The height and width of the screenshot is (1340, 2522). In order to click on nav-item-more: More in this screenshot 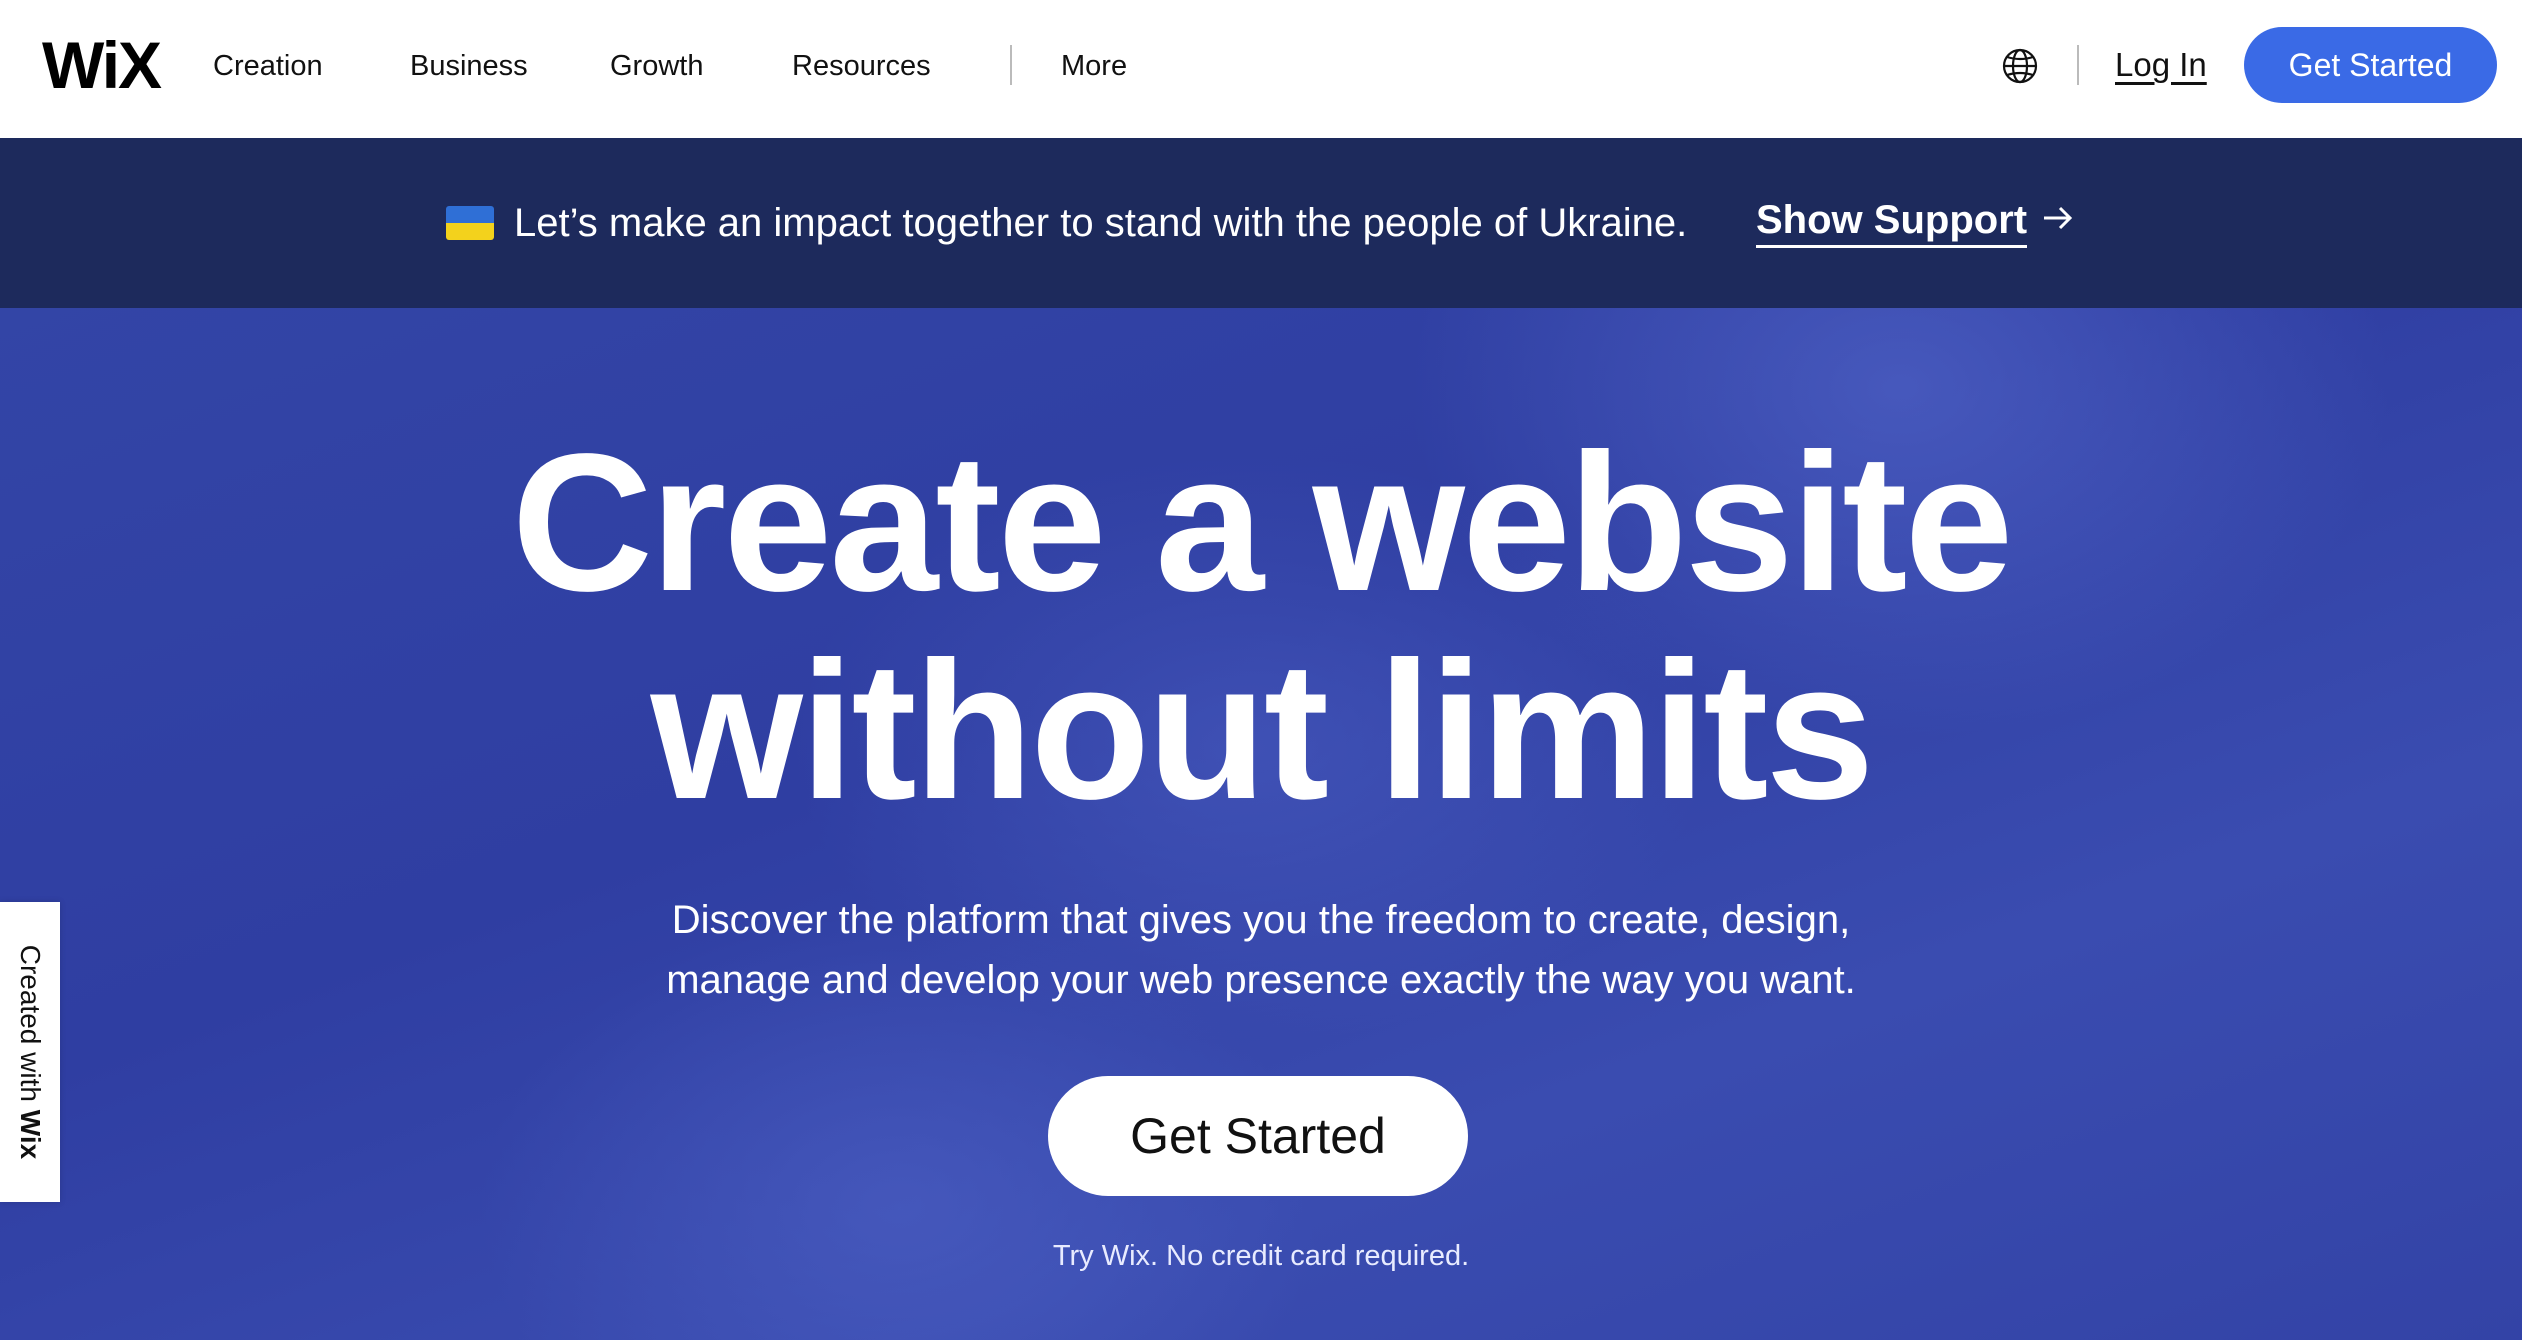, I will do `click(1094, 66)`.